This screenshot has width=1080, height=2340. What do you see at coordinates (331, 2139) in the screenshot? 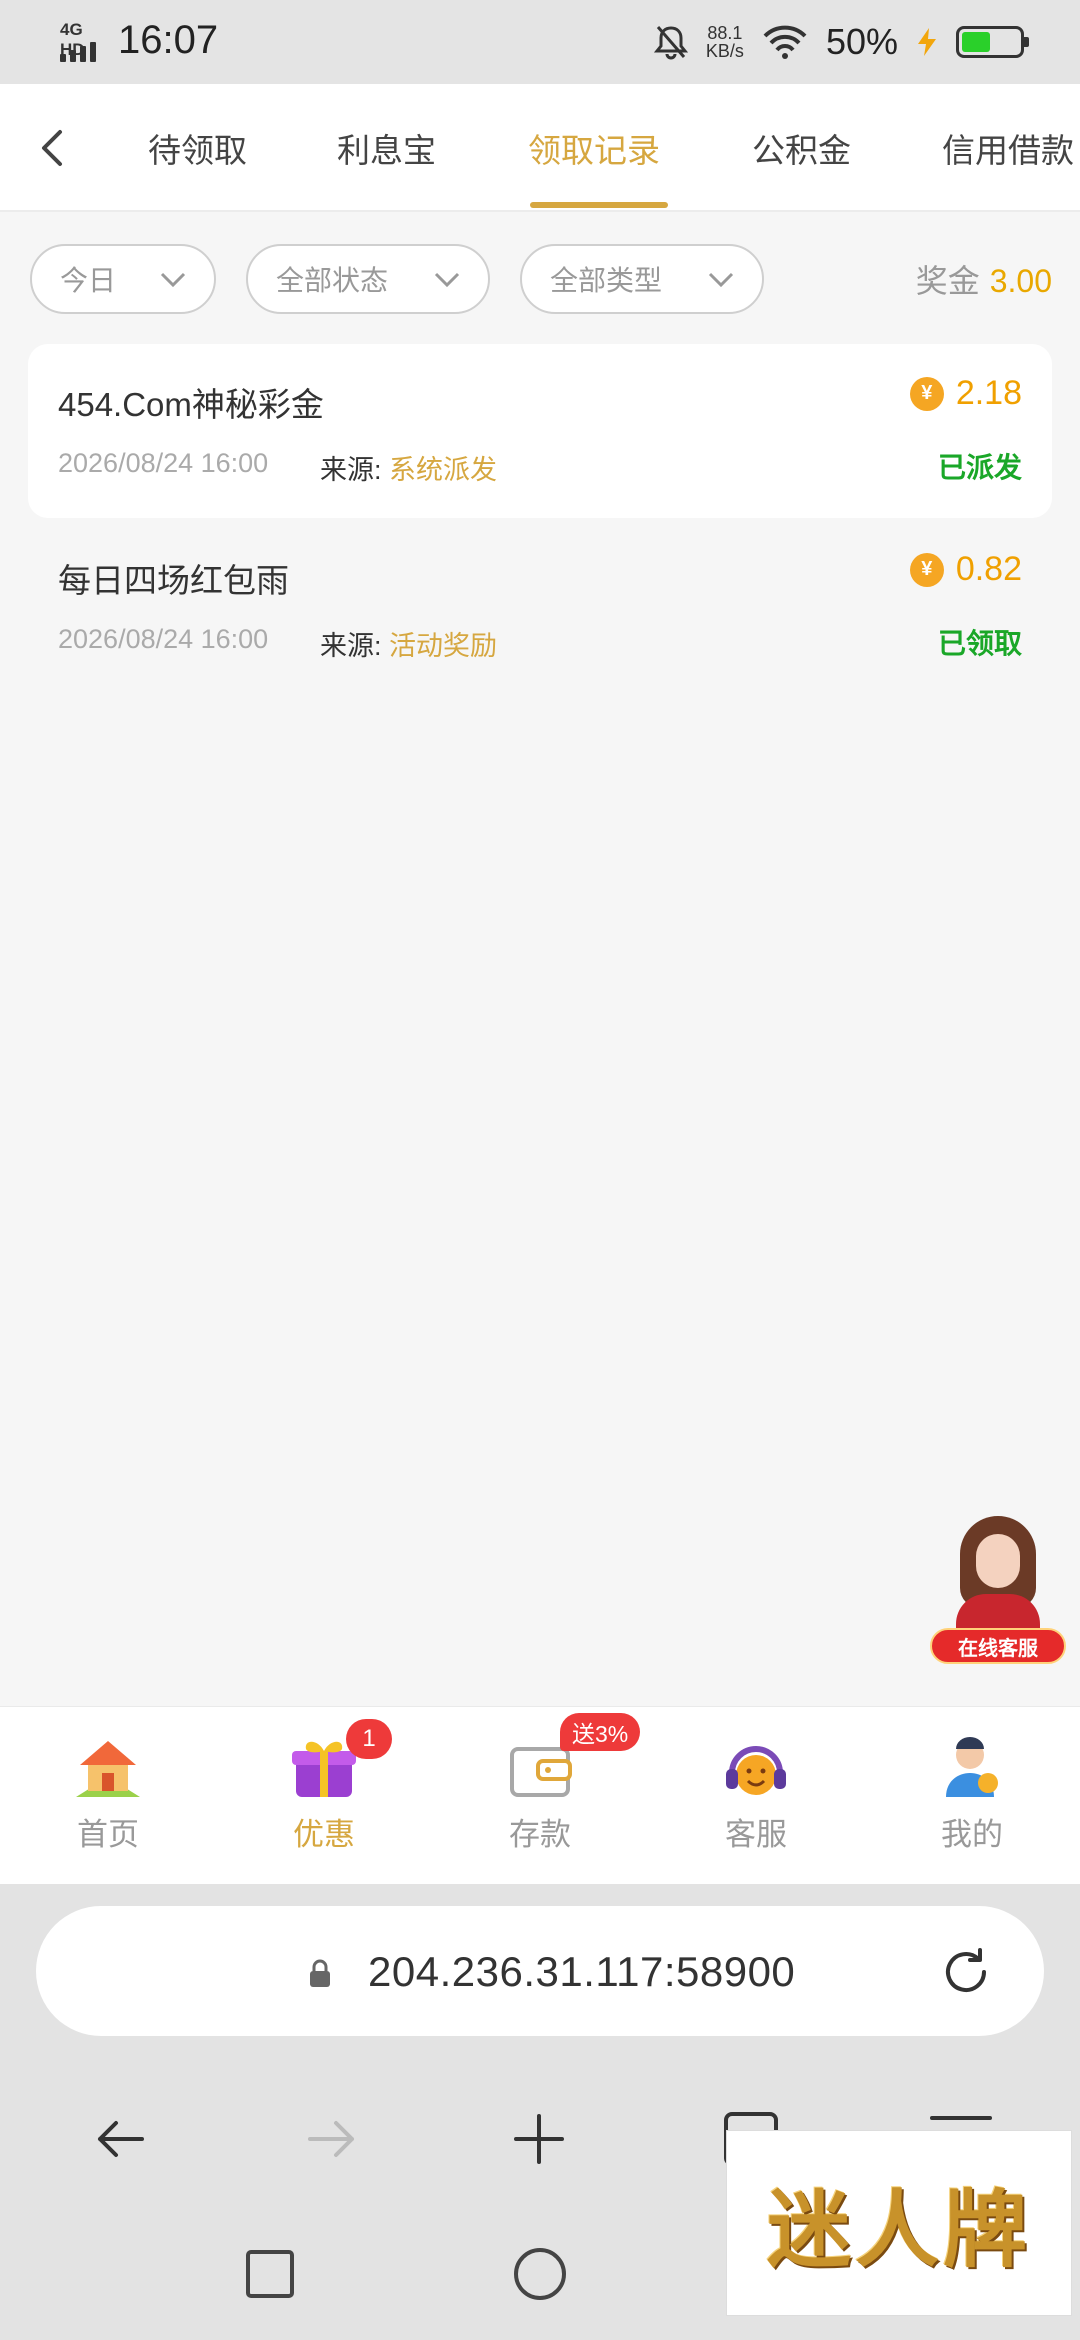
I see `browser-forward-icon` at bounding box center [331, 2139].